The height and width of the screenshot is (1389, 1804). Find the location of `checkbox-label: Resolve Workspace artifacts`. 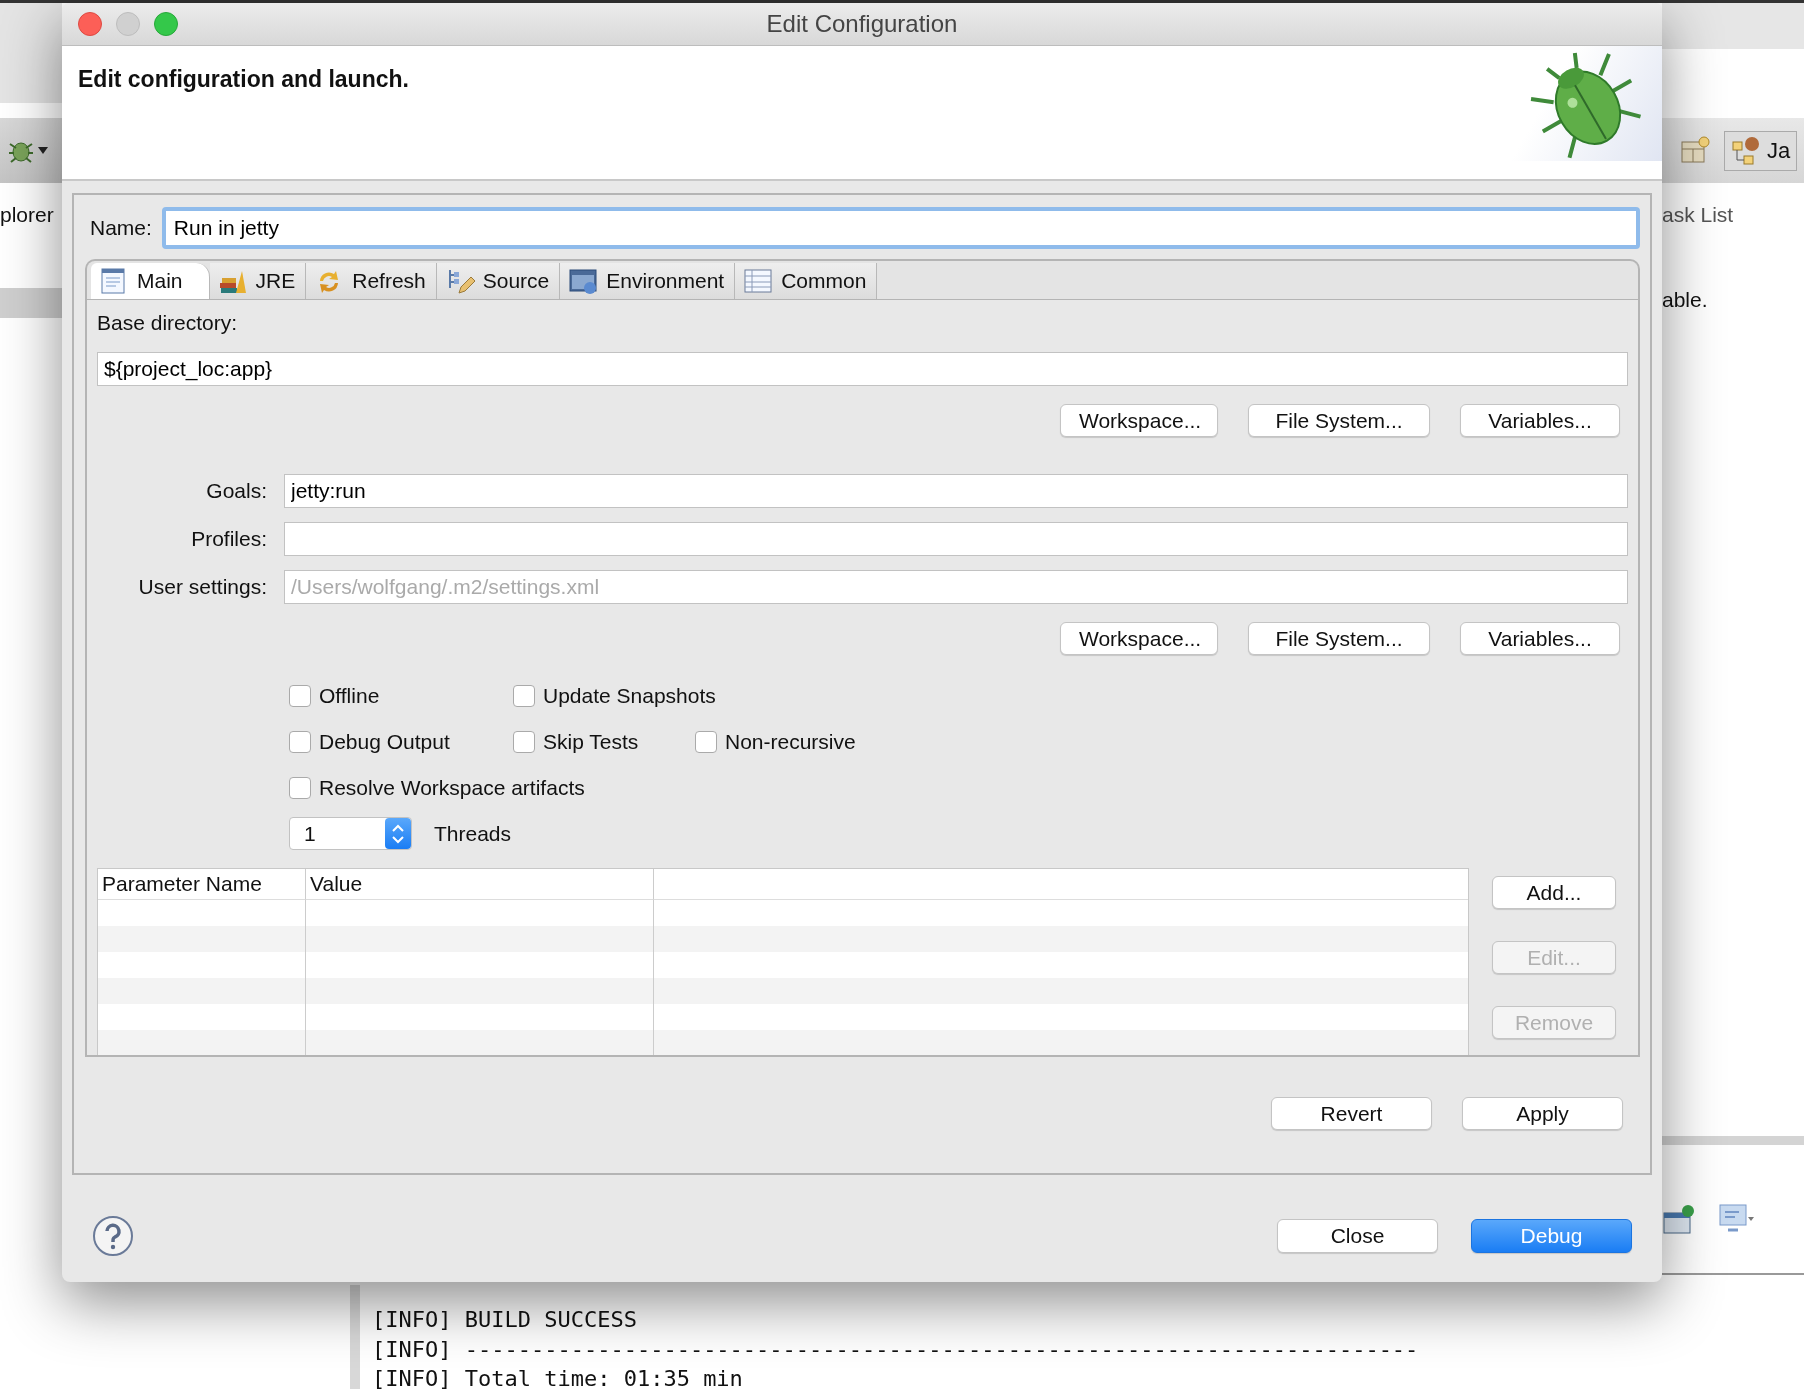

checkbox-label: Resolve Workspace artifacts is located at coordinates (452, 788).